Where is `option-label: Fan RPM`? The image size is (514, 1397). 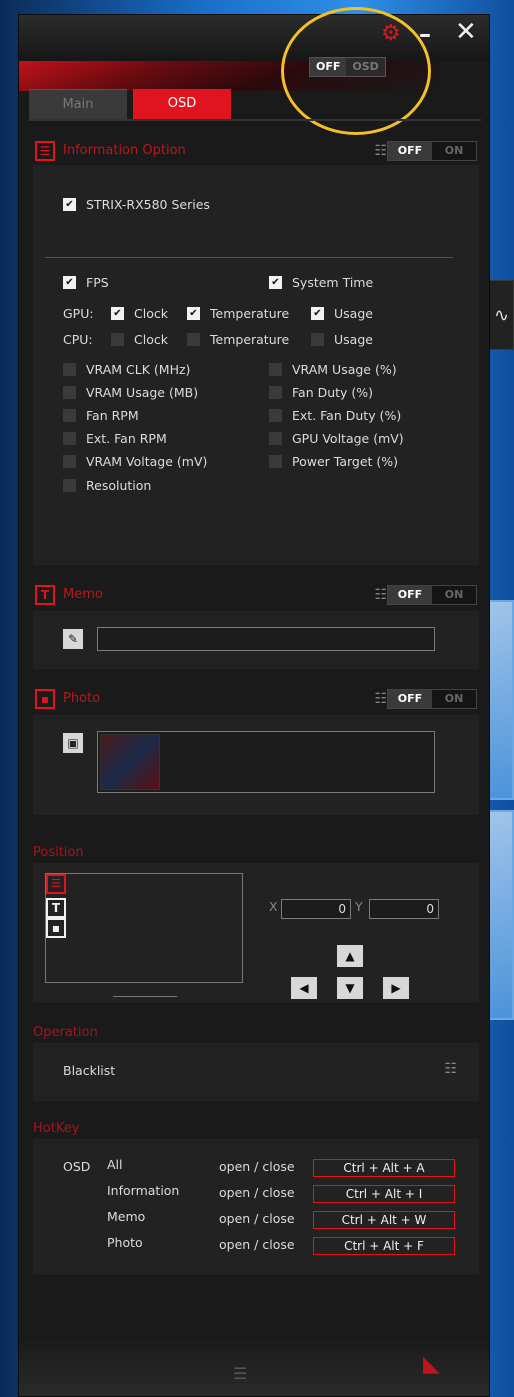
option-label: Fan RPM is located at coordinates (112, 415).